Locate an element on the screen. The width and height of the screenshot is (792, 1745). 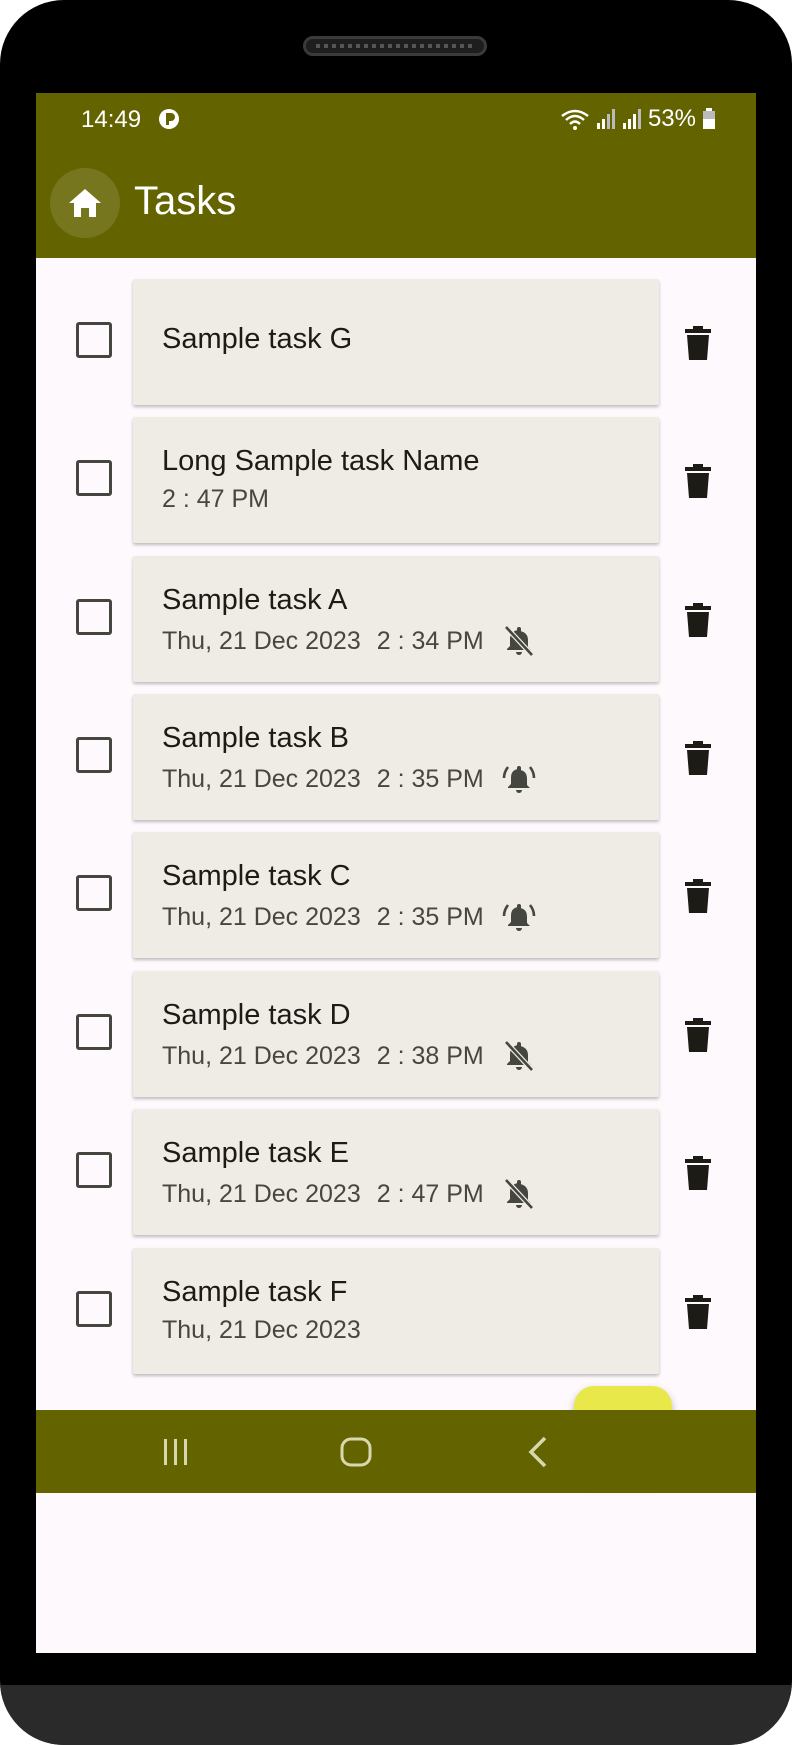
task-card: Long Sample task Name 2 : 47 PM is located at coordinates (396, 480).